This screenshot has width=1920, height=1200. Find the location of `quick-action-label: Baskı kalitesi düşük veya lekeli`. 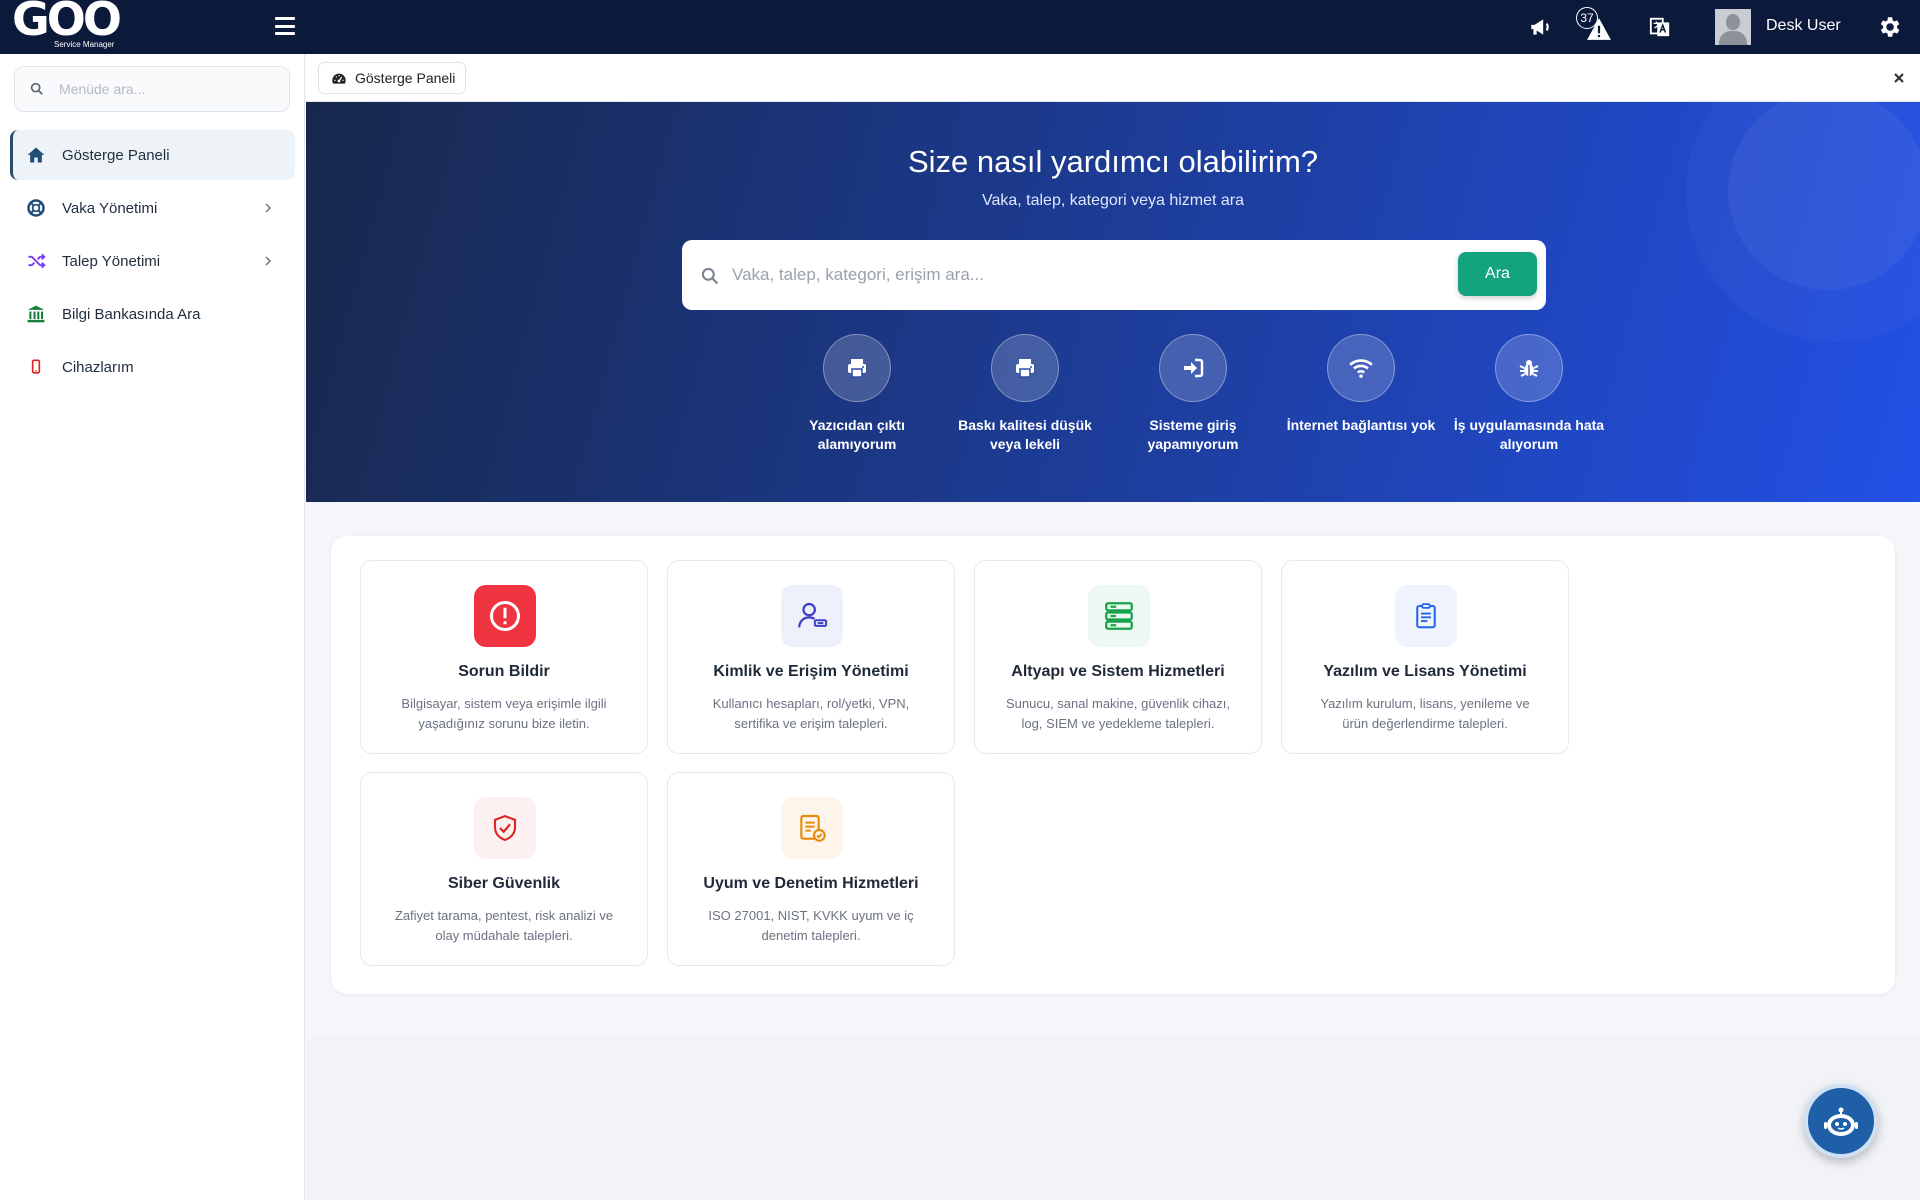

quick-action-label: Baskı kalitesi düşük veya lekeli is located at coordinates (1025, 435).